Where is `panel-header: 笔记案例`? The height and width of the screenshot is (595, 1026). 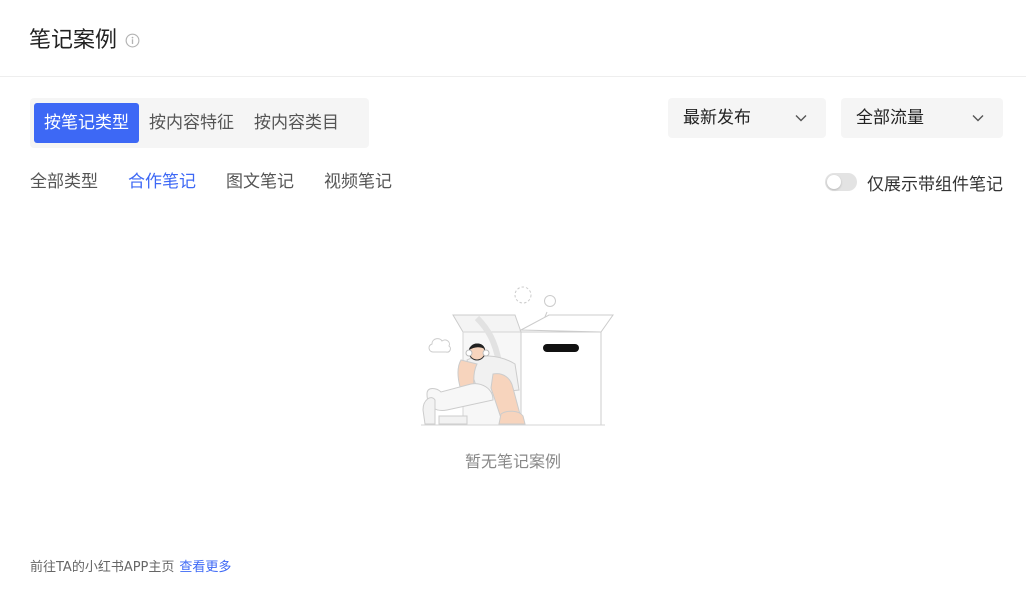 panel-header: 笔记案例 is located at coordinates (513, 38).